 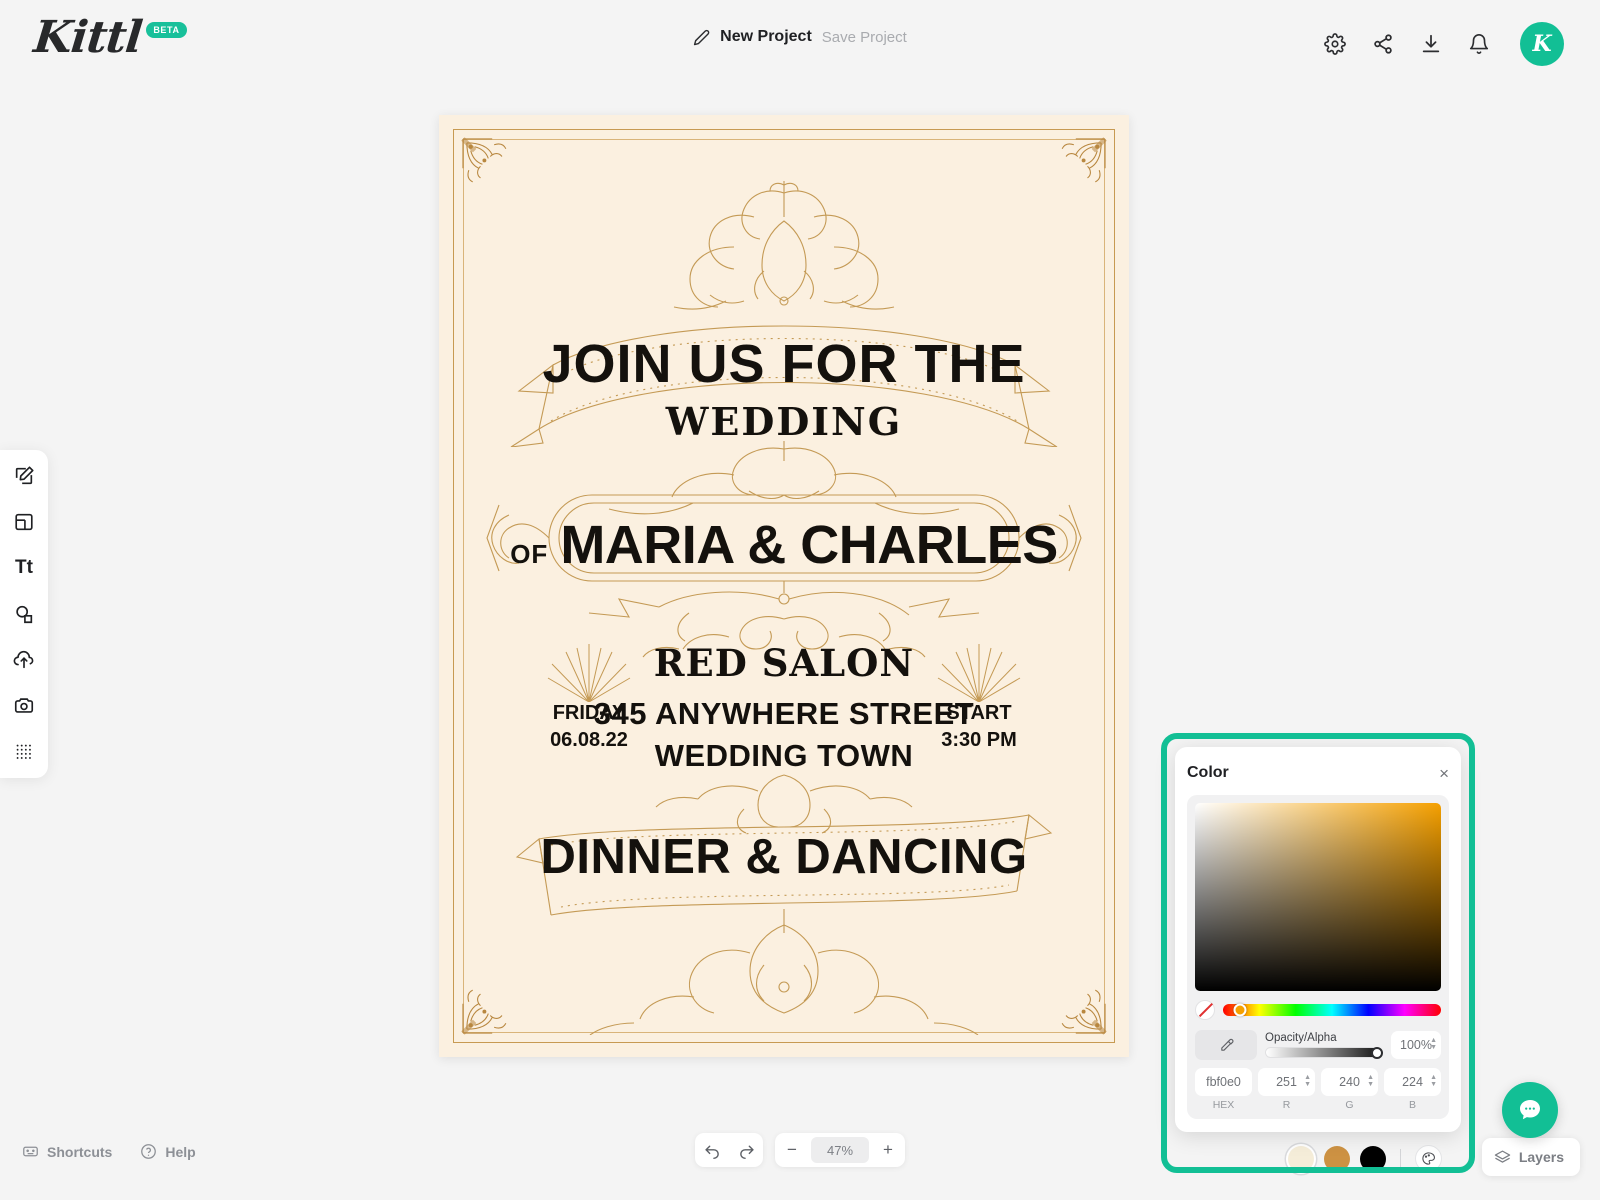 What do you see at coordinates (529, 554) in the screenshot?
I see `canvas-text-of: OF` at bounding box center [529, 554].